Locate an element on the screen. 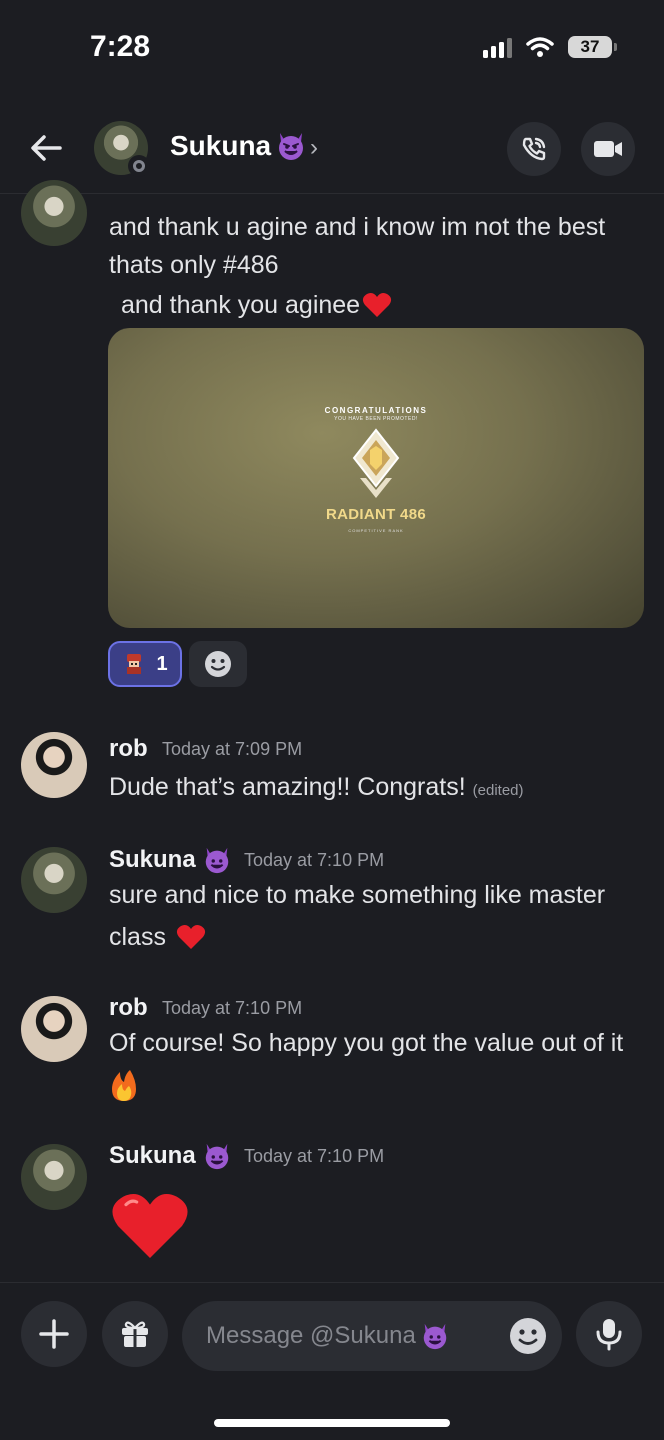 This screenshot has width=664, height=1440. embed-congrats-text: CONGRATULATIONS is located at coordinates (376, 410).